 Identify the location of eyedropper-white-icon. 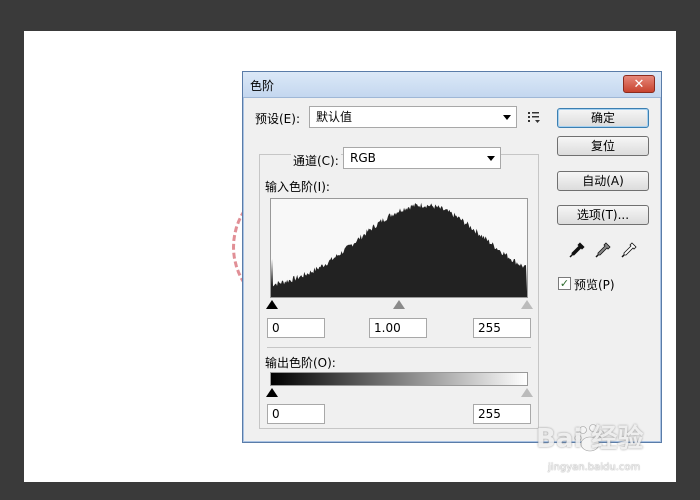
(629, 250).